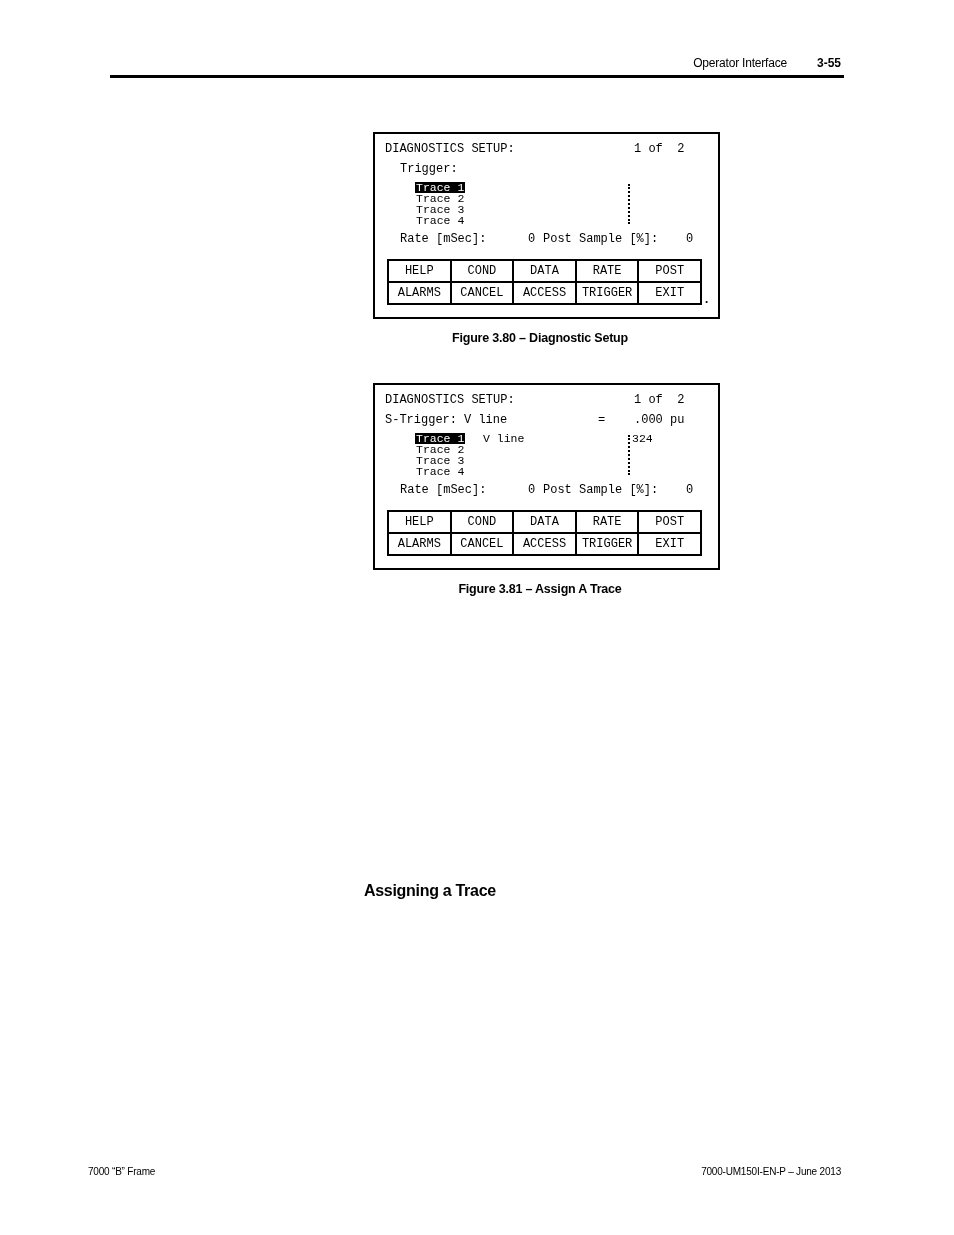 The height and width of the screenshot is (1235, 954). I want to click on trace-signal: V line, so click(504, 438).